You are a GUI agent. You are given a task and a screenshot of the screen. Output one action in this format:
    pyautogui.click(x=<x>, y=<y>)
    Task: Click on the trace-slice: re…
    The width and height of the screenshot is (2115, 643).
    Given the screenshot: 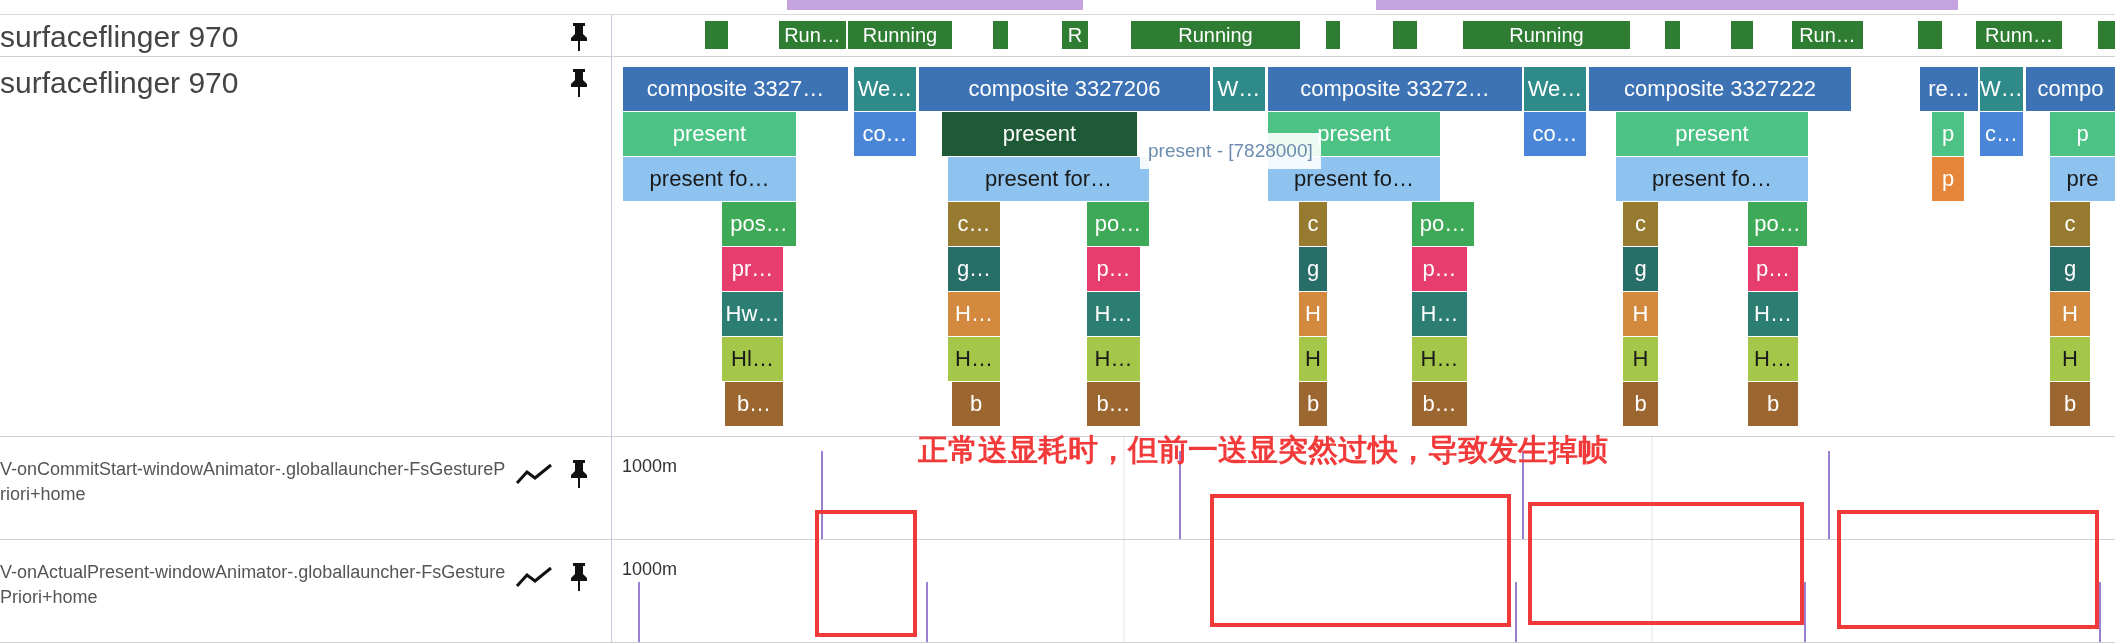 What is the action you would take?
    pyautogui.click(x=1949, y=89)
    